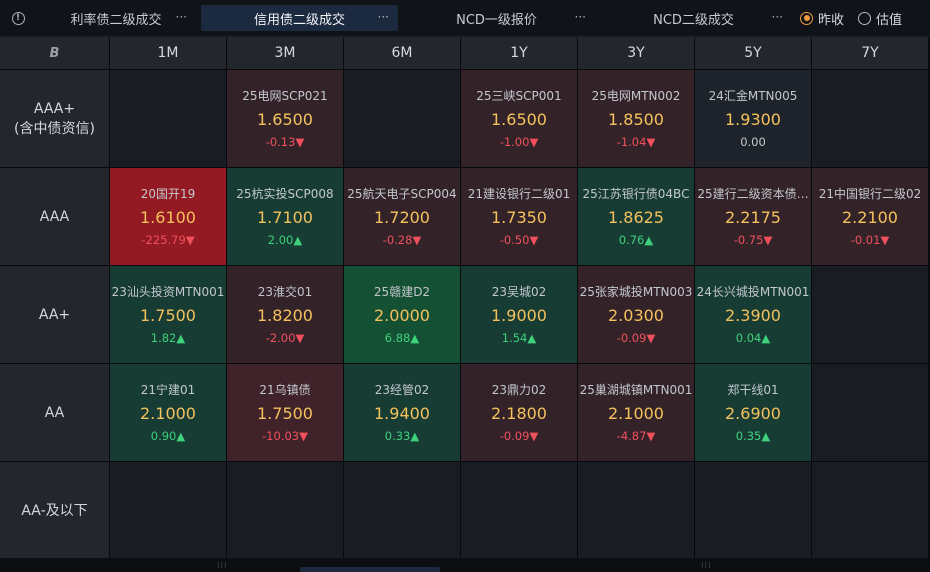 This screenshot has height=572, width=930. I want to click on column-header-0: 1M, so click(168, 53).